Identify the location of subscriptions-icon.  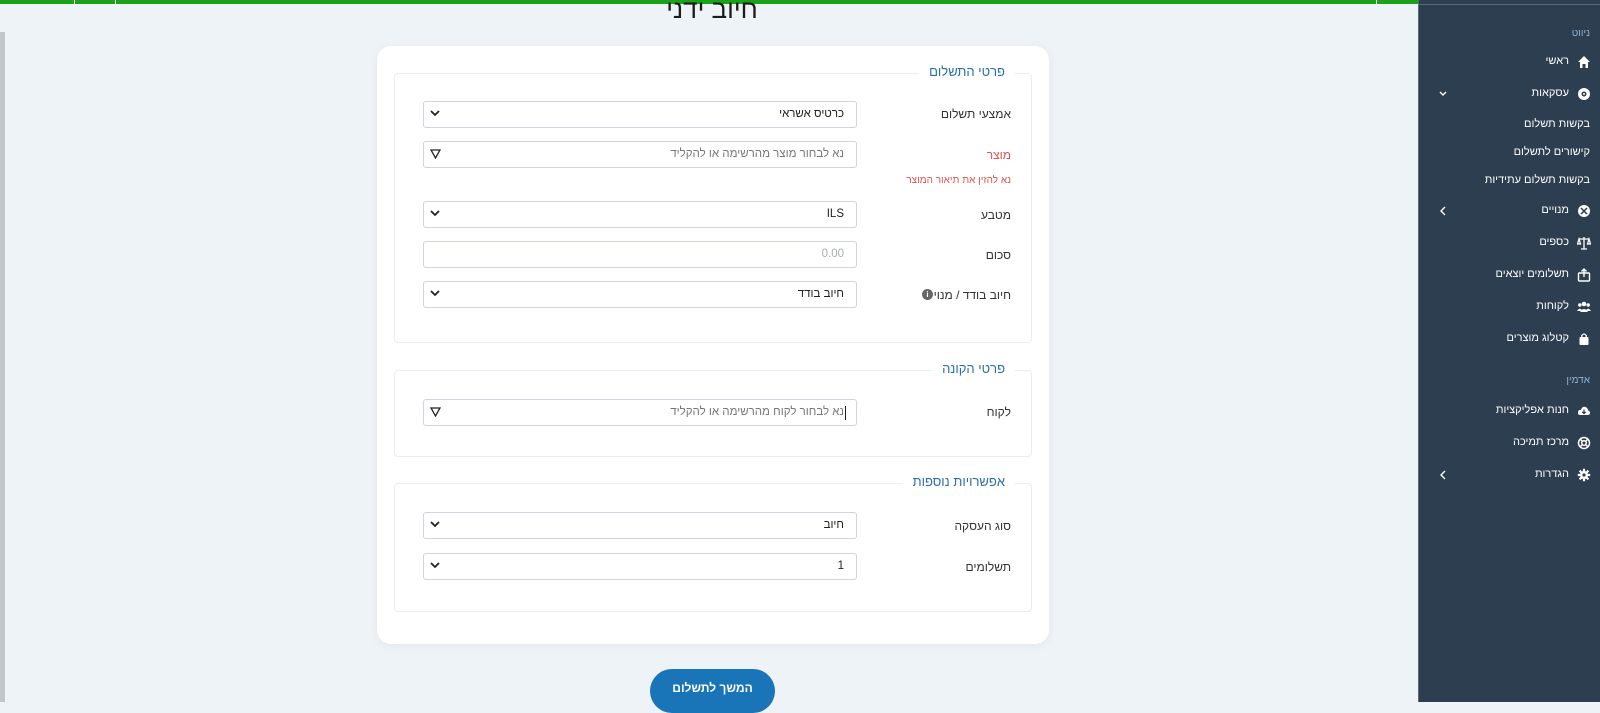
(1584, 211).